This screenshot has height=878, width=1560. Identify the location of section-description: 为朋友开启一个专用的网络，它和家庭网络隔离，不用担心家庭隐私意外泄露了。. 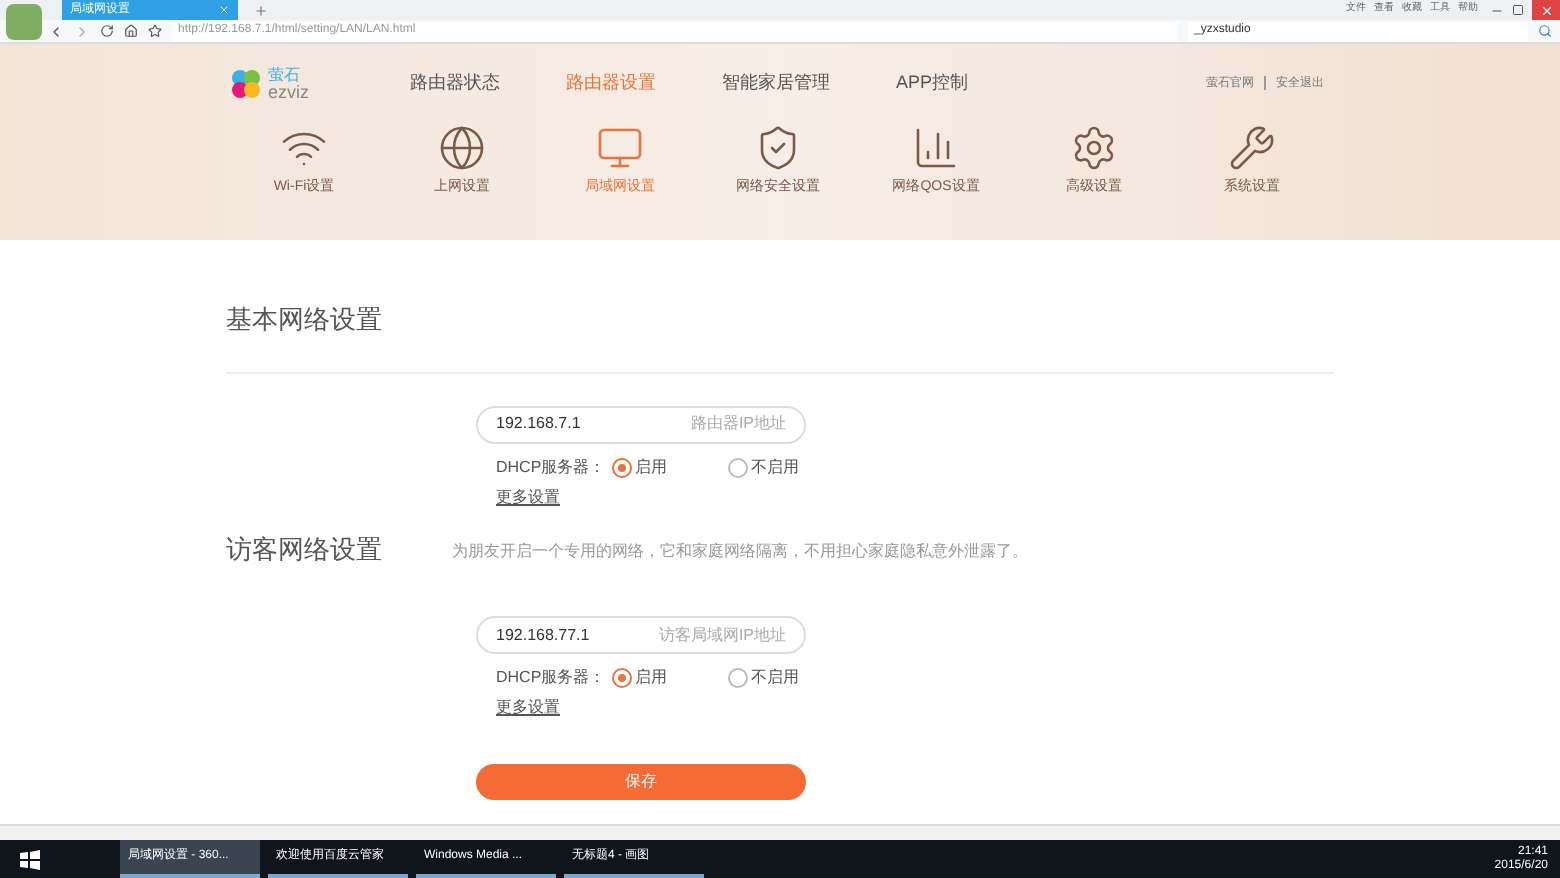
(740, 552).